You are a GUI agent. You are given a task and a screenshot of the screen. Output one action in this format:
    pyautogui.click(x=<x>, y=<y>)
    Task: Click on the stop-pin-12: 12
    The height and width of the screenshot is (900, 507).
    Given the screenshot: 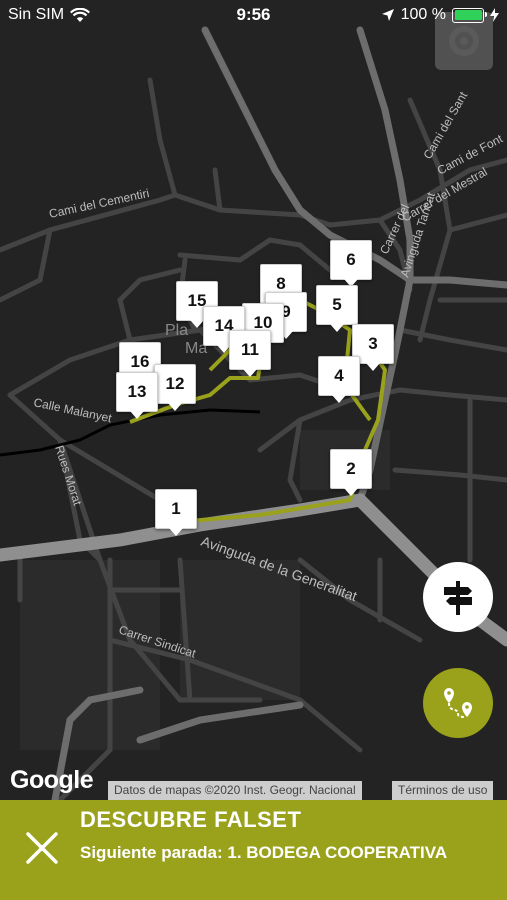 What is the action you would take?
    pyautogui.click(x=175, y=387)
    